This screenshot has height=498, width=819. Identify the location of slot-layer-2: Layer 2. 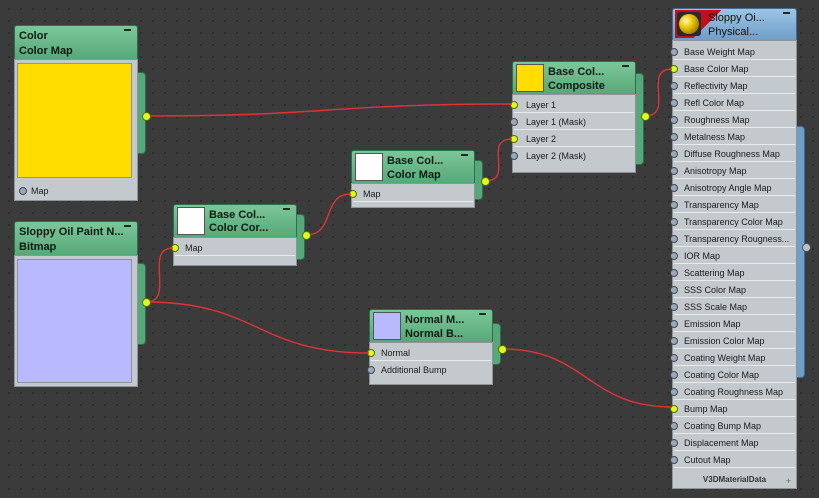
(572, 139).